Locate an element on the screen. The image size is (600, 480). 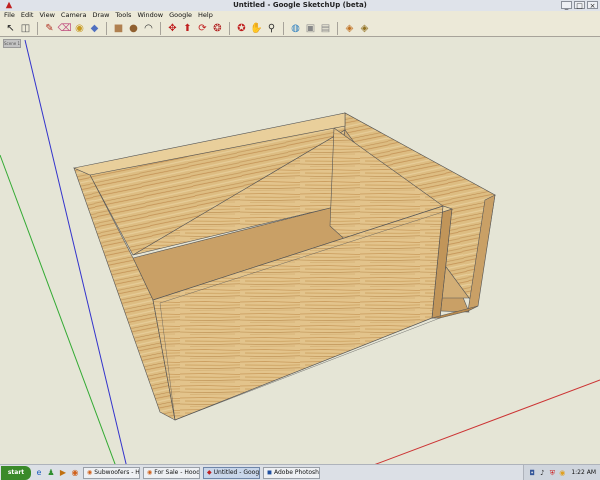
arc-tool-icon: ◠ is located at coordinates (148, 28).